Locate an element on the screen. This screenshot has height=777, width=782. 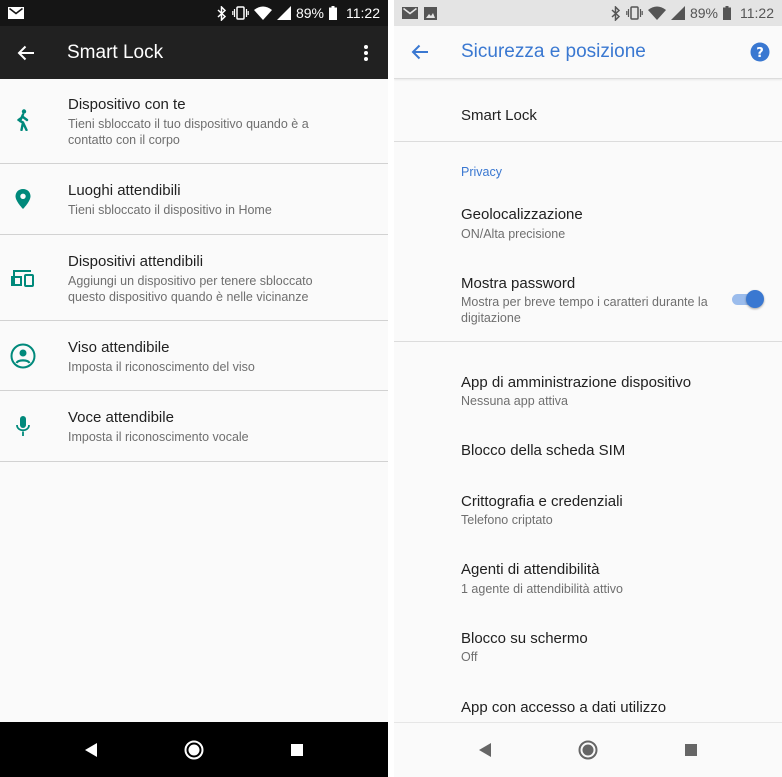
location-pin-icon is located at coordinates (23, 199).